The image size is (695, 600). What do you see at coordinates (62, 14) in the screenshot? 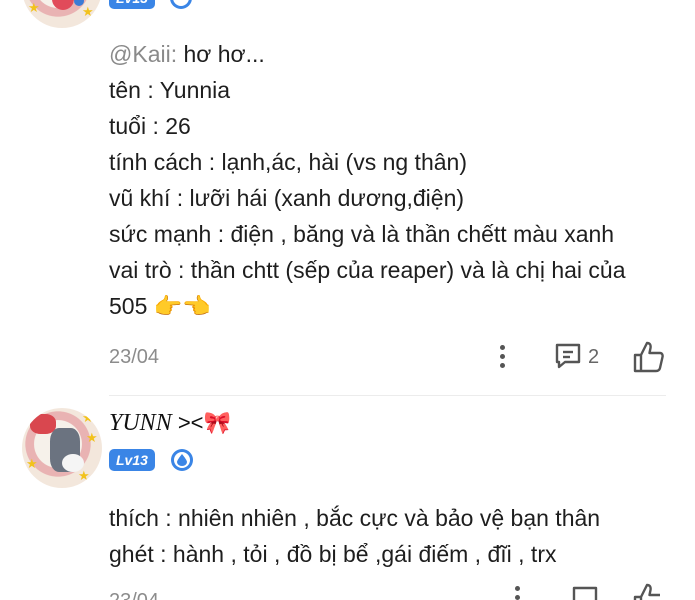
I see `avatar: ★ ★` at bounding box center [62, 14].